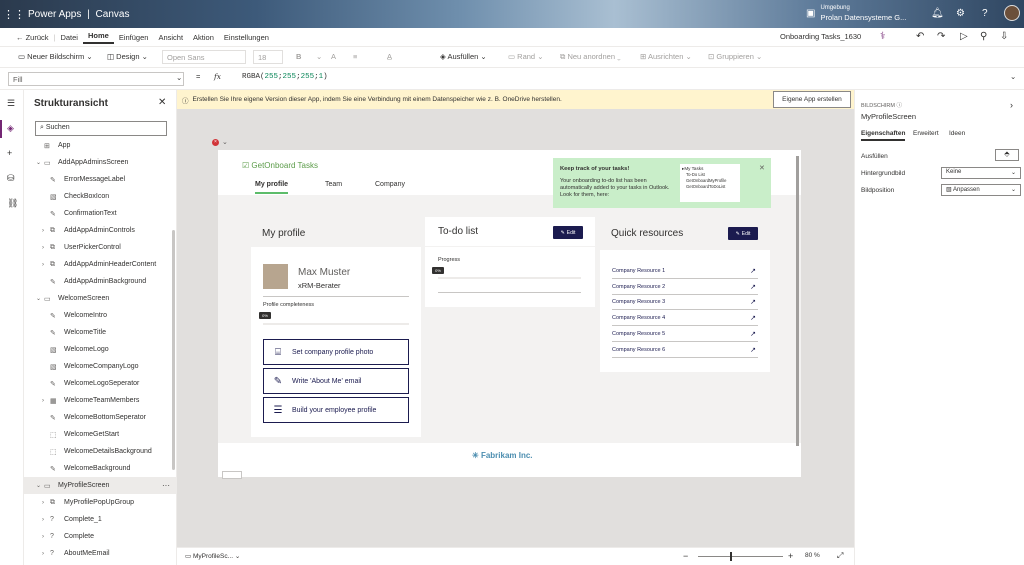 This screenshot has height=565, width=1024. I want to click on tree-item: ✎ WelcomeTitle, so click(100, 332).